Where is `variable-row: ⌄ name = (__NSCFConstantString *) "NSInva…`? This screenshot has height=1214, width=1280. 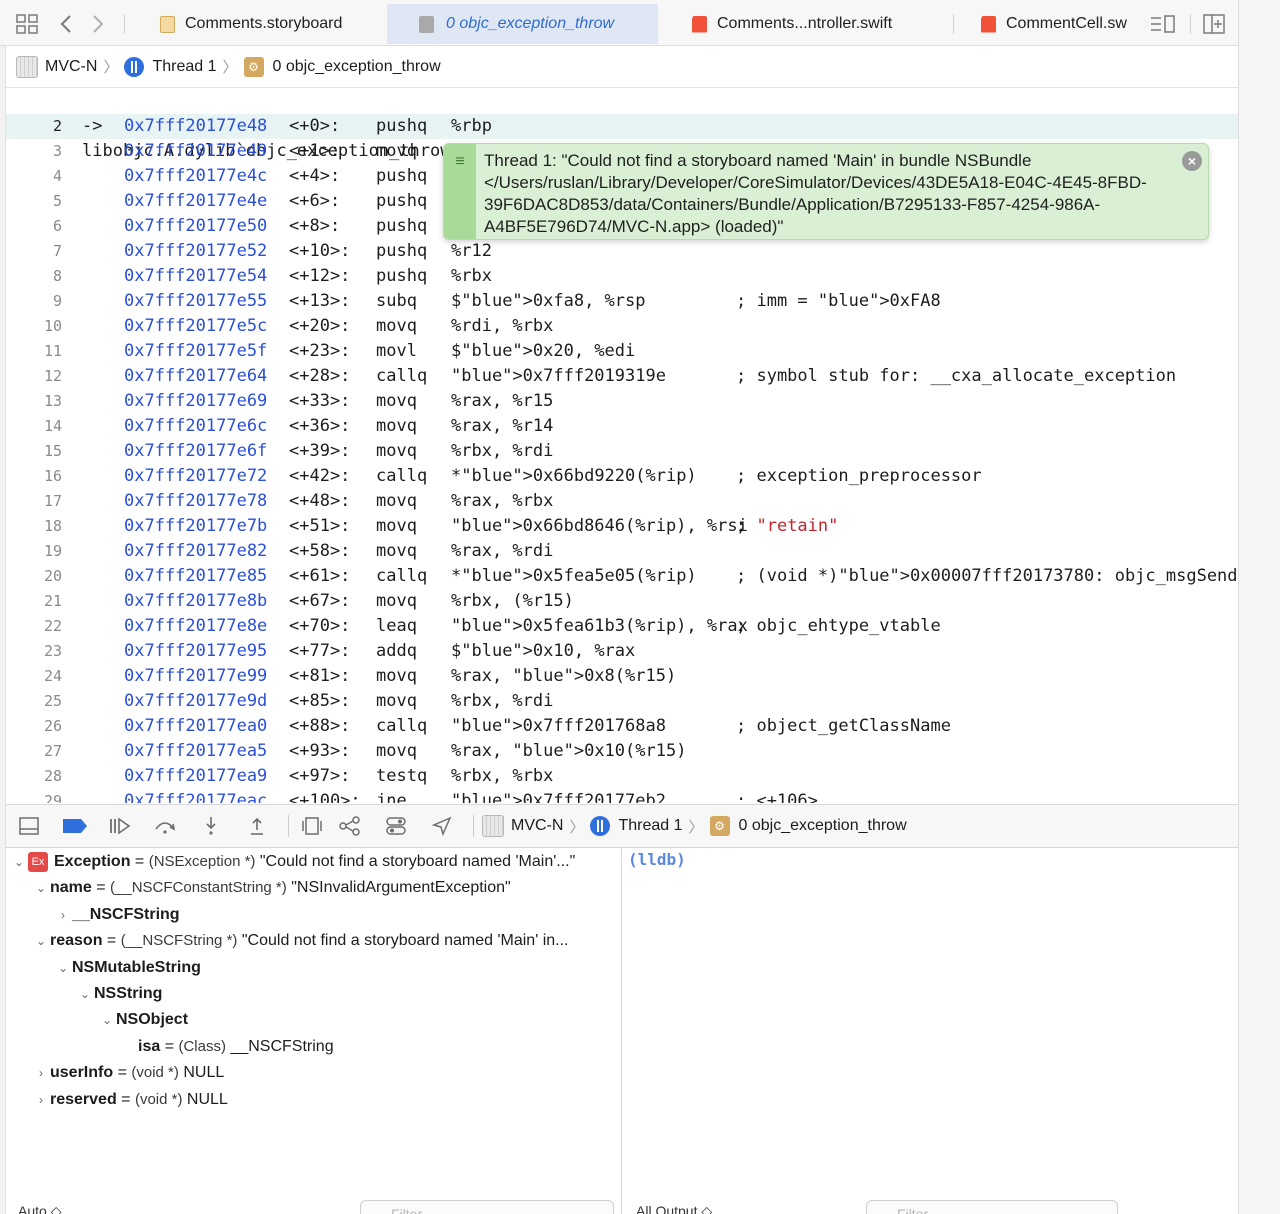
variable-row: ⌄ name = (__NSCFConstantString *) "NSInva… is located at coordinates (271, 888).